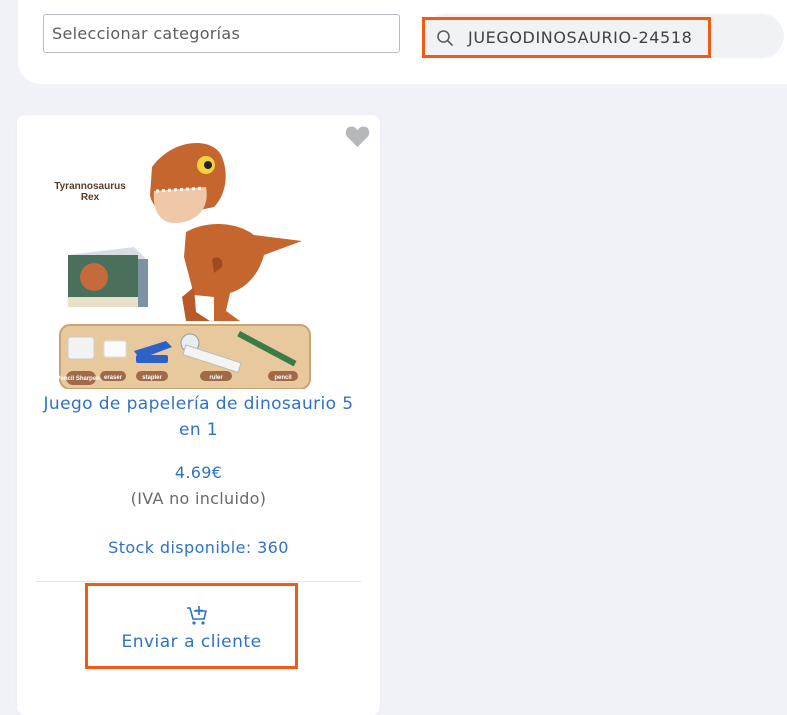  Describe the element at coordinates (580, 37) in the screenshot. I see `search-input-value: JUEGODINOSAURIO-24518` at that location.